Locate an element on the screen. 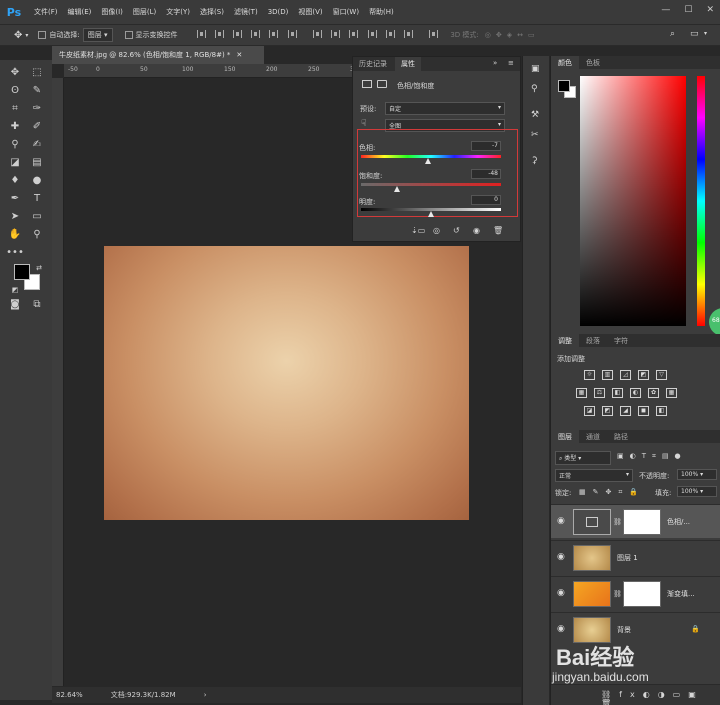 Image resolution: width=720 pixels, height=705 pixels. align-right-icon is located at coordinates (292, 34).